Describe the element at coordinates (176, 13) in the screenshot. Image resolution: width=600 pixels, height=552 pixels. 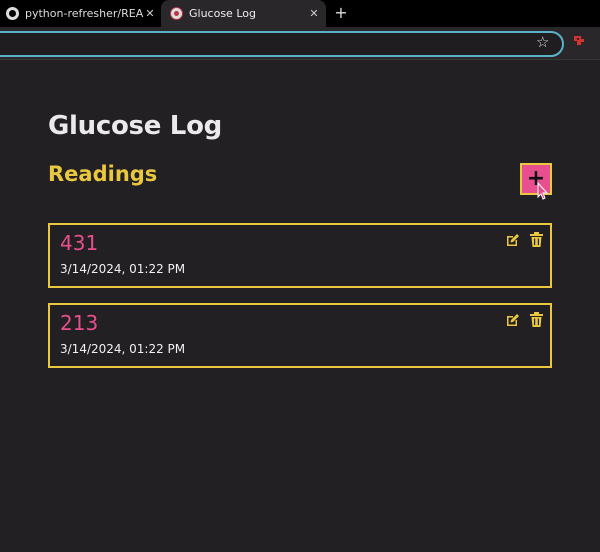
I see `glucose-log-icon` at that location.